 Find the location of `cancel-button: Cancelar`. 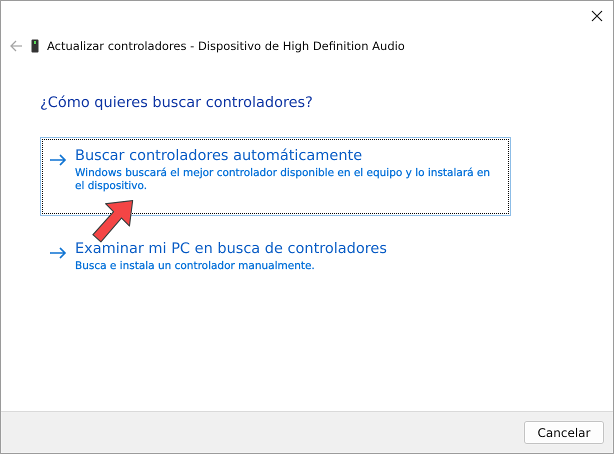

cancel-button: Cancelar is located at coordinates (564, 432).